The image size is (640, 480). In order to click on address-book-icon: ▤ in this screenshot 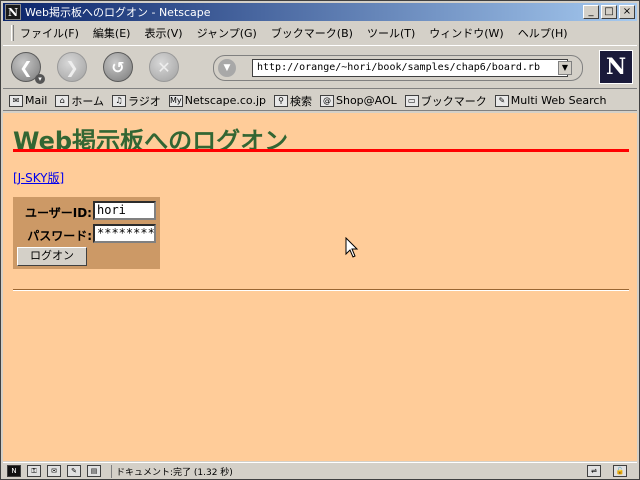, I will do `click(94, 471)`.